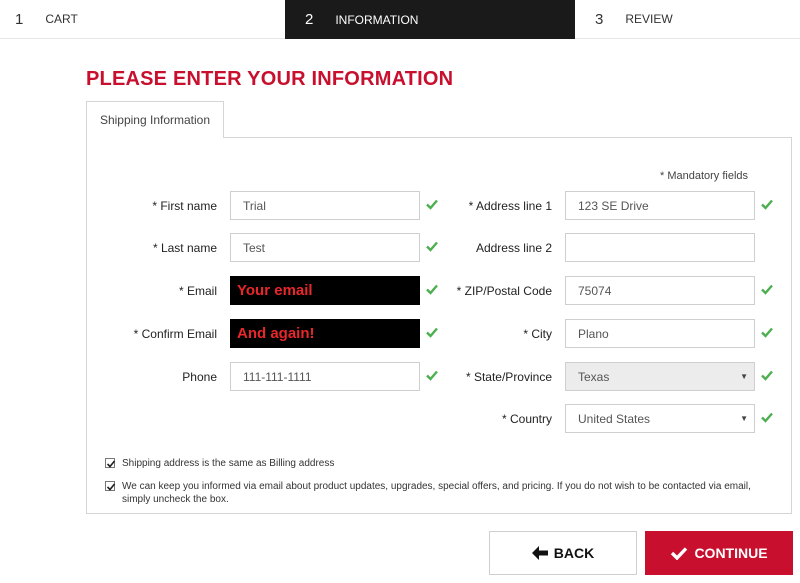  I want to click on continue-button-label: CONTINUE, so click(731, 553).